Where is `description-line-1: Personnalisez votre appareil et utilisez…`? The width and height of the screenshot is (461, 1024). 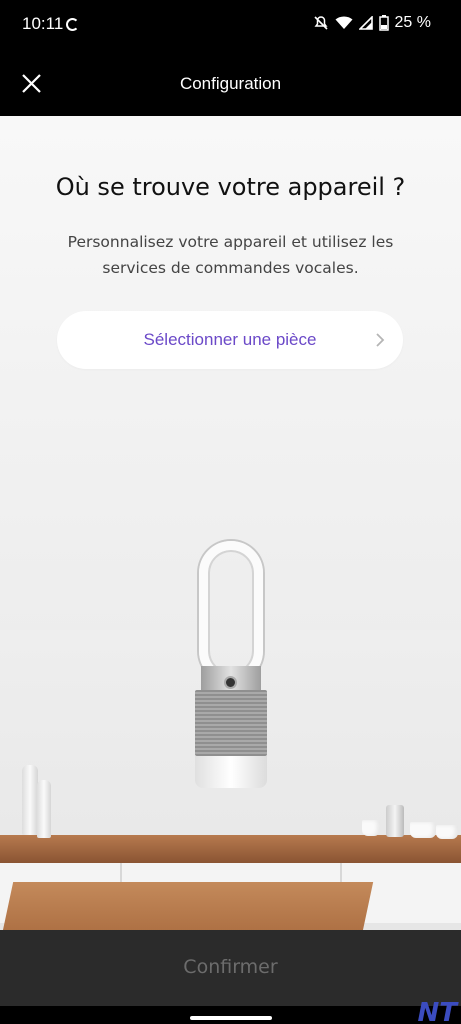 description-line-1: Personnalisez votre appareil et utilisez… is located at coordinates (230, 242).